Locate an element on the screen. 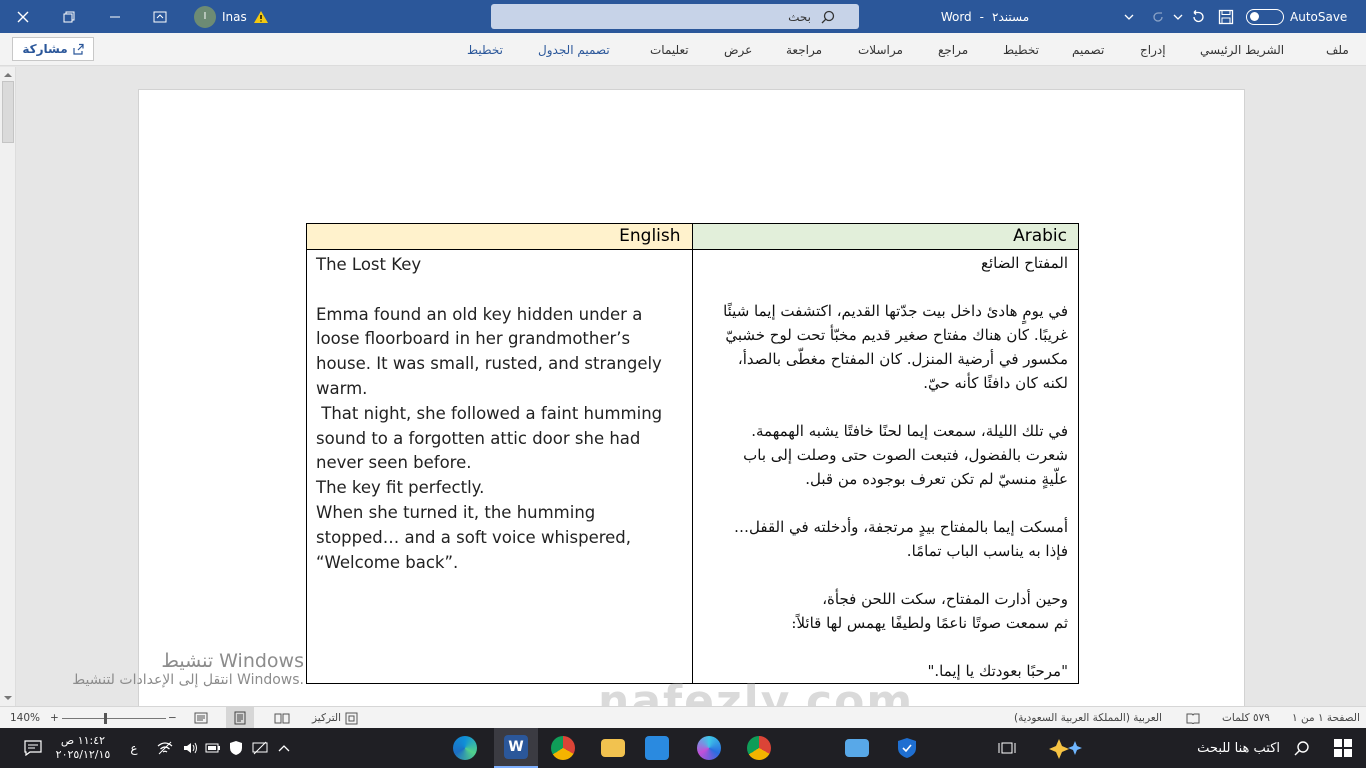 Image resolution: width=1366 pixels, height=768 pixels. undo-dropdown-button is located at coordinates (1178, 16).